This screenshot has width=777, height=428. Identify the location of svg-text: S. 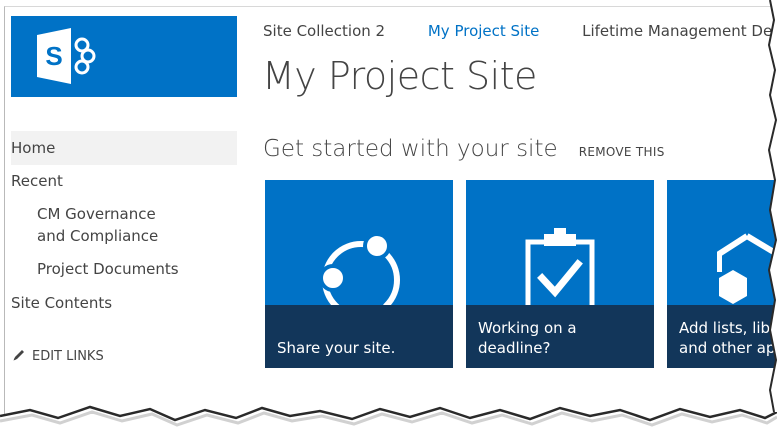
(53, 56).